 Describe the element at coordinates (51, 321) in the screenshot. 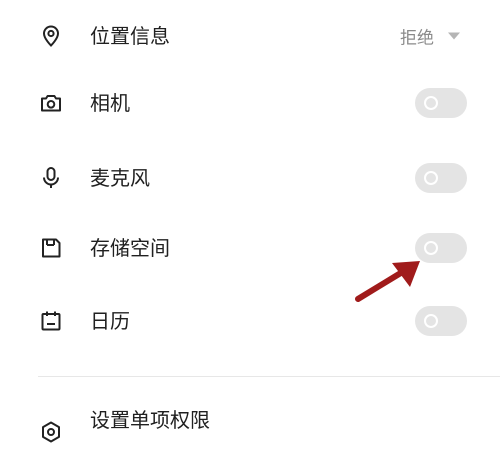

I see `calendar-icon` at that location.